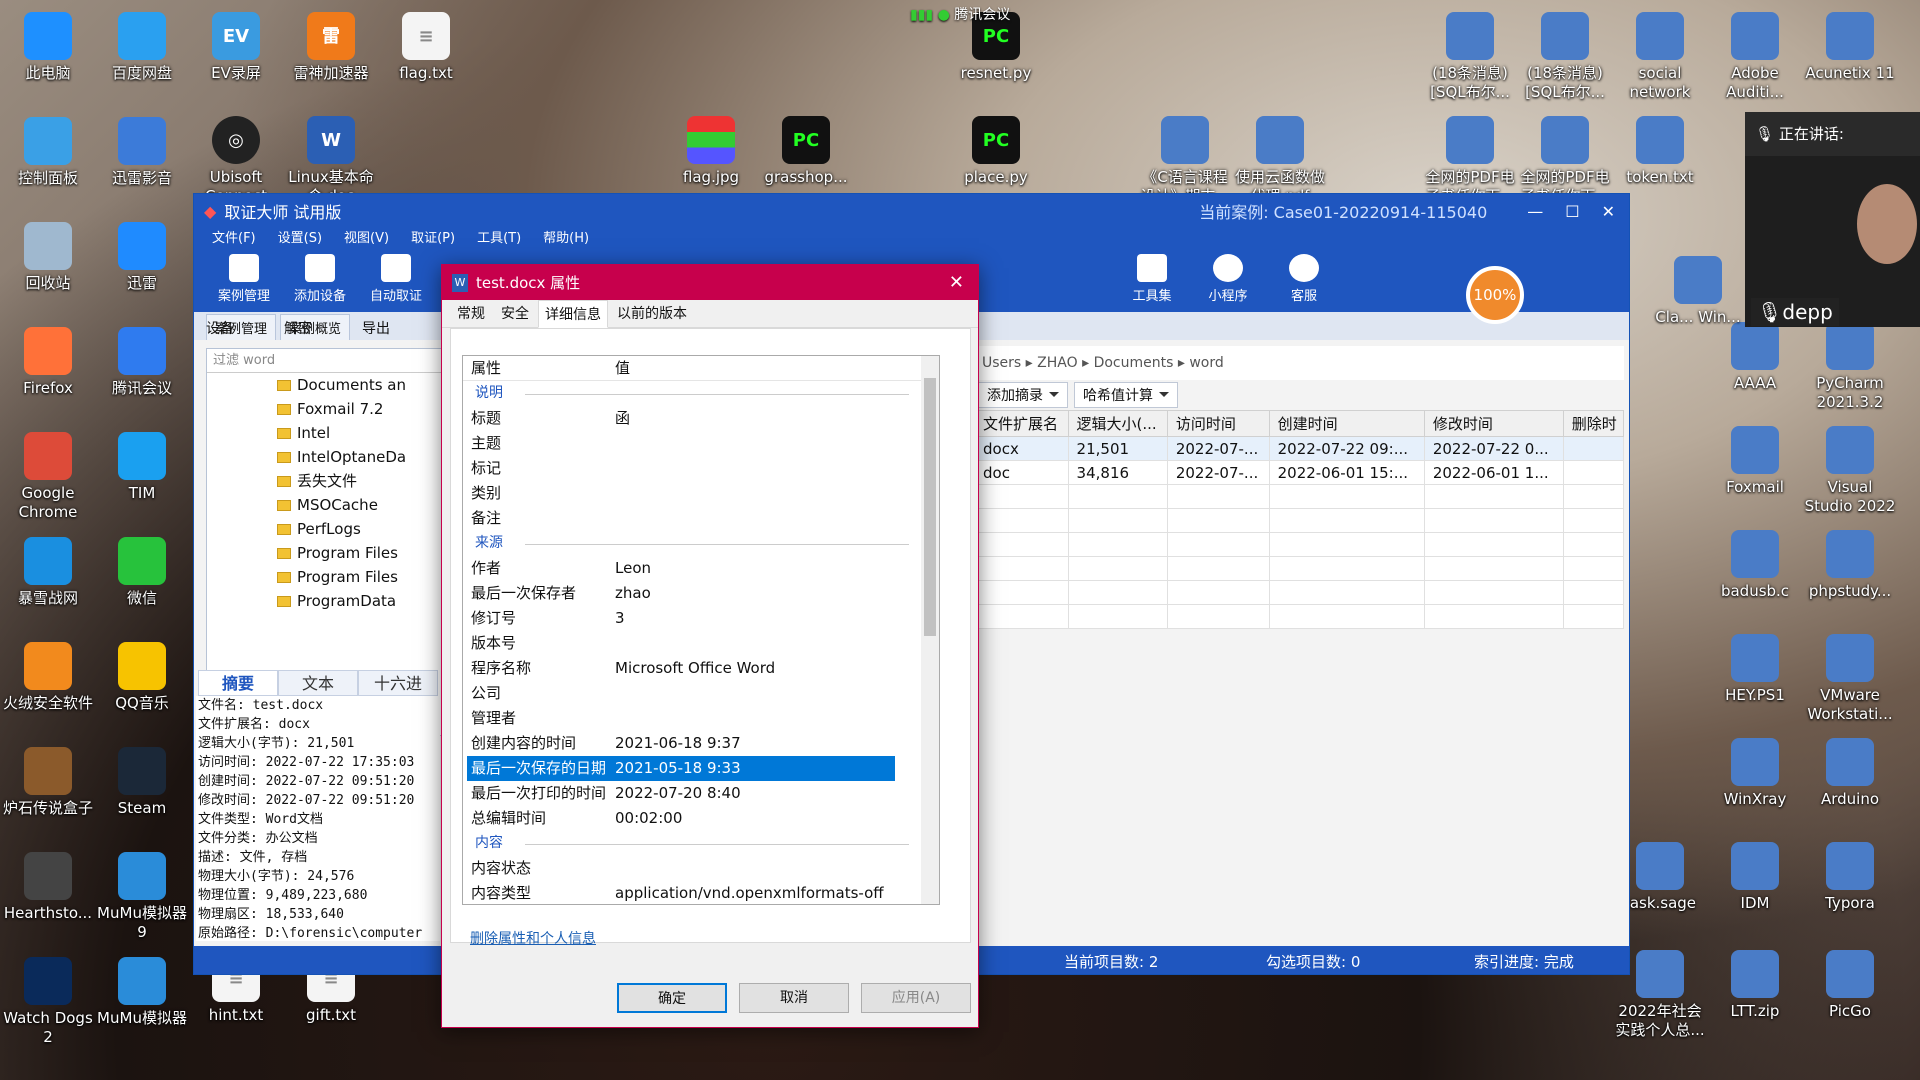 The image size is (1920, 1080). I want to click on tree-item: Intel, so click(326, 433).